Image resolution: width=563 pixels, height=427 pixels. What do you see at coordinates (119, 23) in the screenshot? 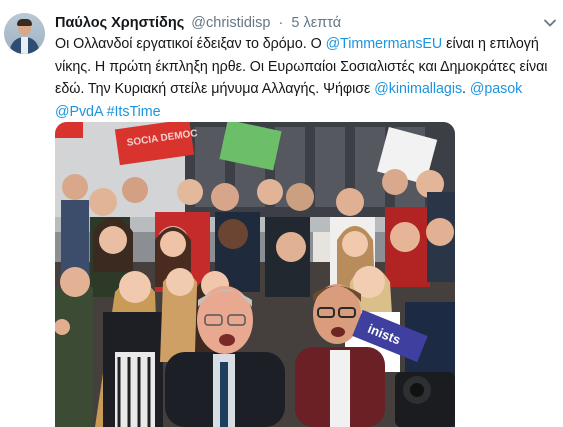
I see `author-name: Παύλος Χρηστίδης` at bounding box center [119, 23].